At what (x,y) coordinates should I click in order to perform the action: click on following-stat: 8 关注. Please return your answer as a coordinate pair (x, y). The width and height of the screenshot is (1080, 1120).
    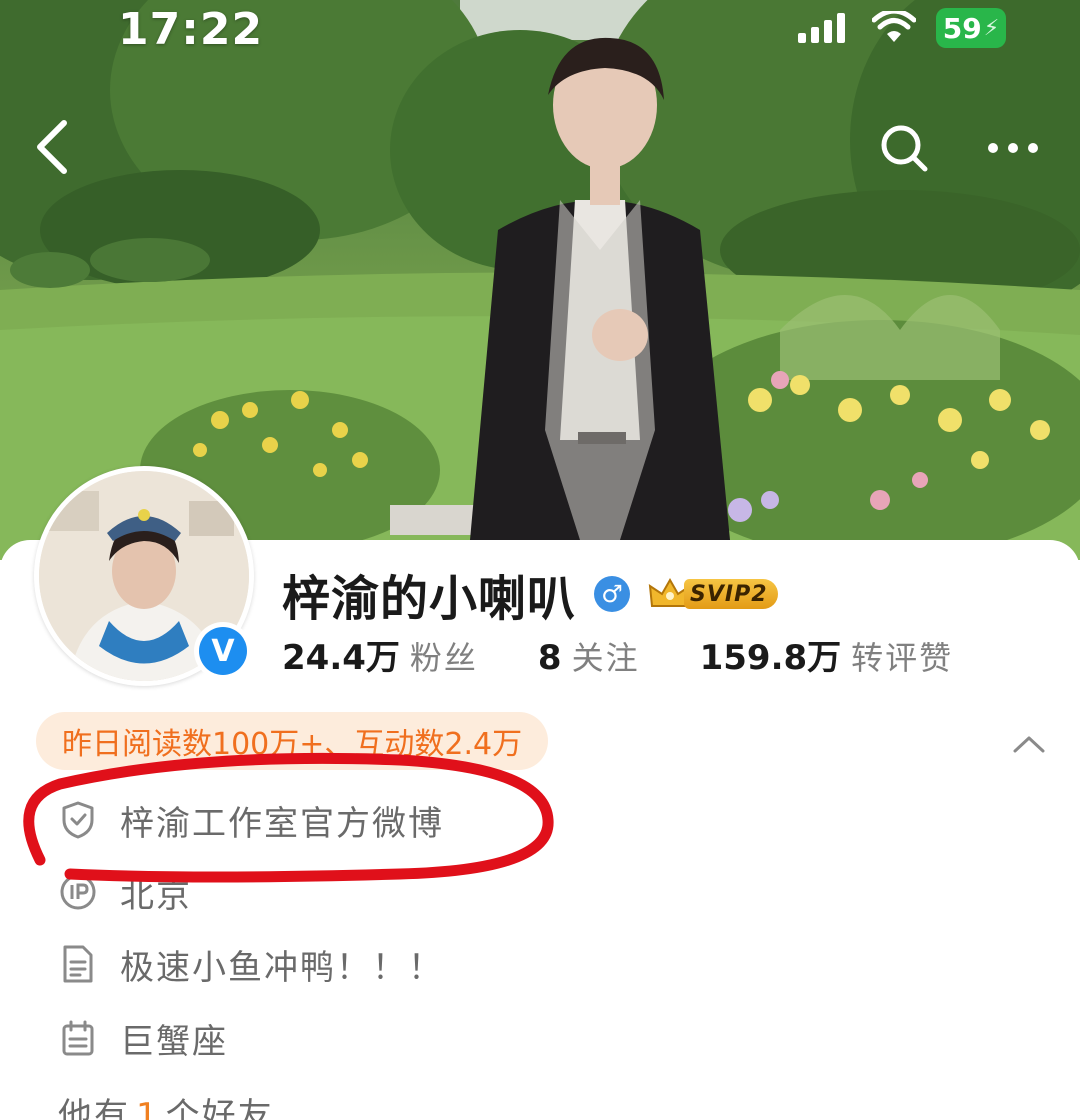
    Looking at the image, I should click on (589, 656).